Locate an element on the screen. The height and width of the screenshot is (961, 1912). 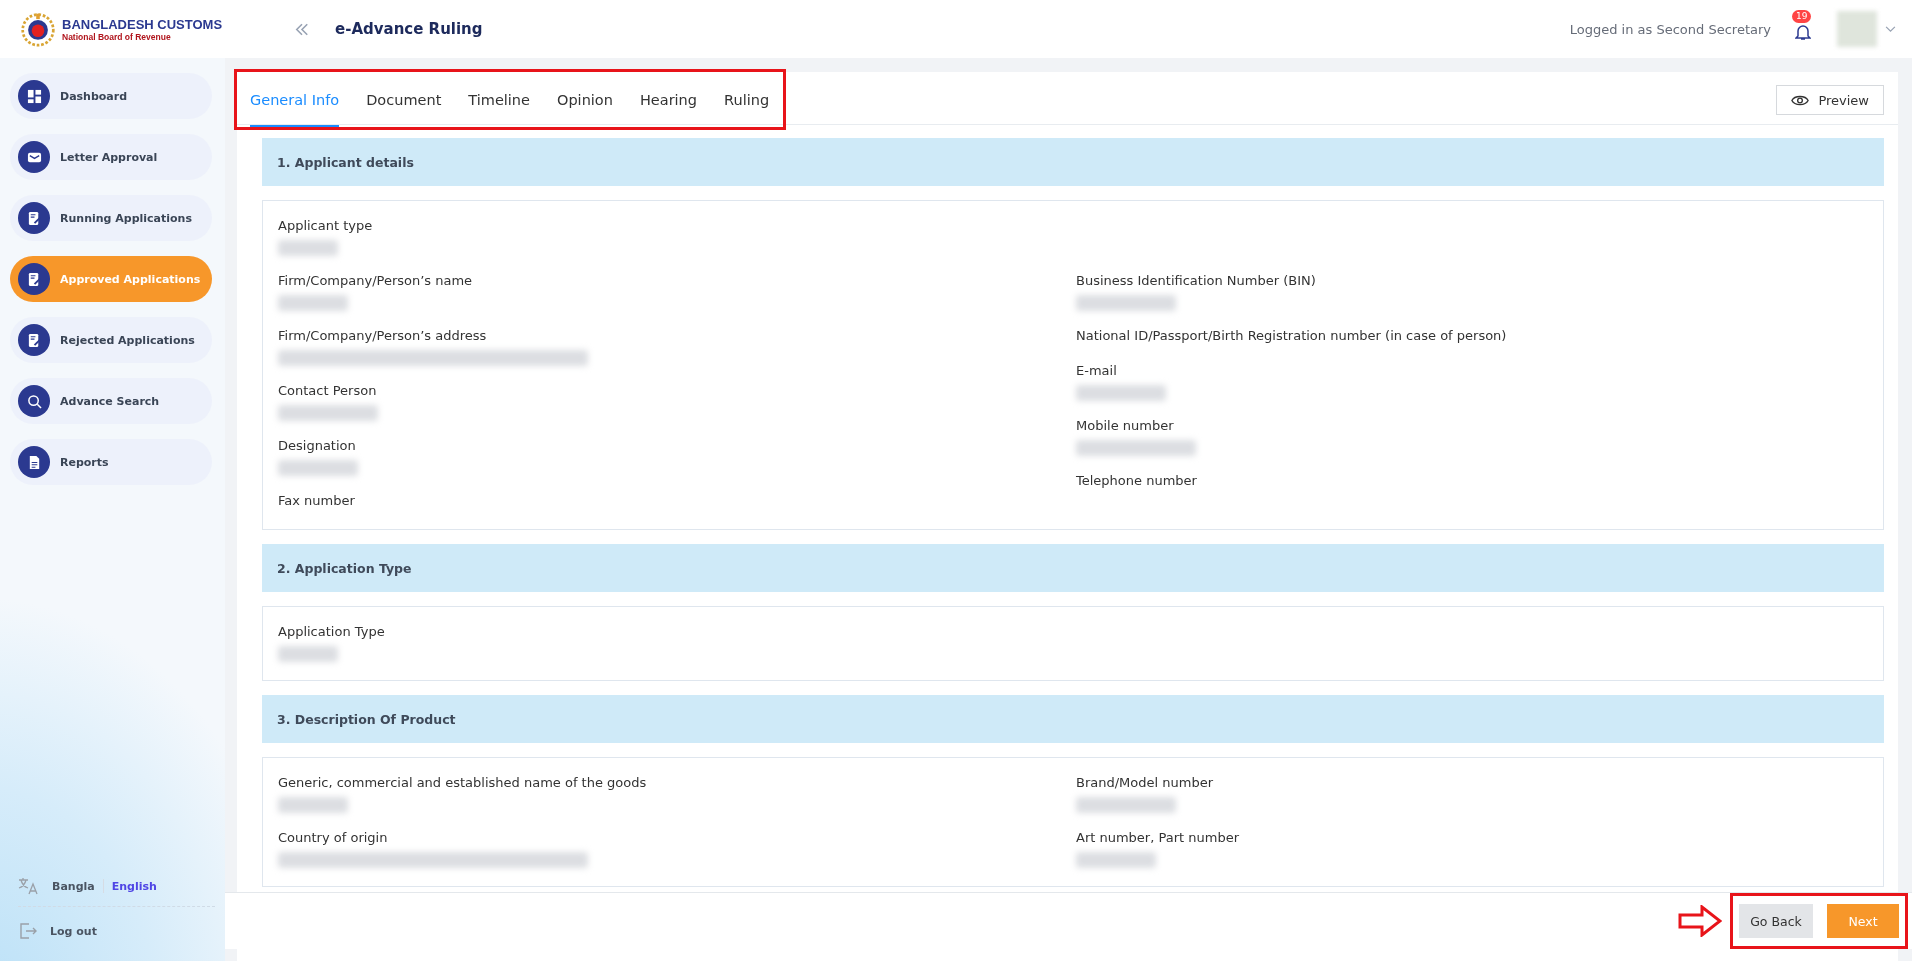
sidebar-item: Reports is located at coordinates (111, 462).